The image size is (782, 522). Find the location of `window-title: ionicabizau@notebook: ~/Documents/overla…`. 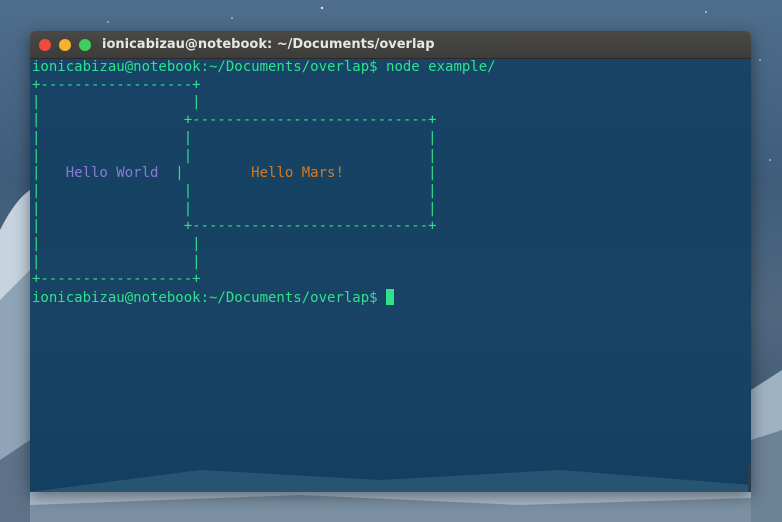

window-title: ionicabizau@notebook: ~/Documents/overla… is located at coordinates (268, 44).